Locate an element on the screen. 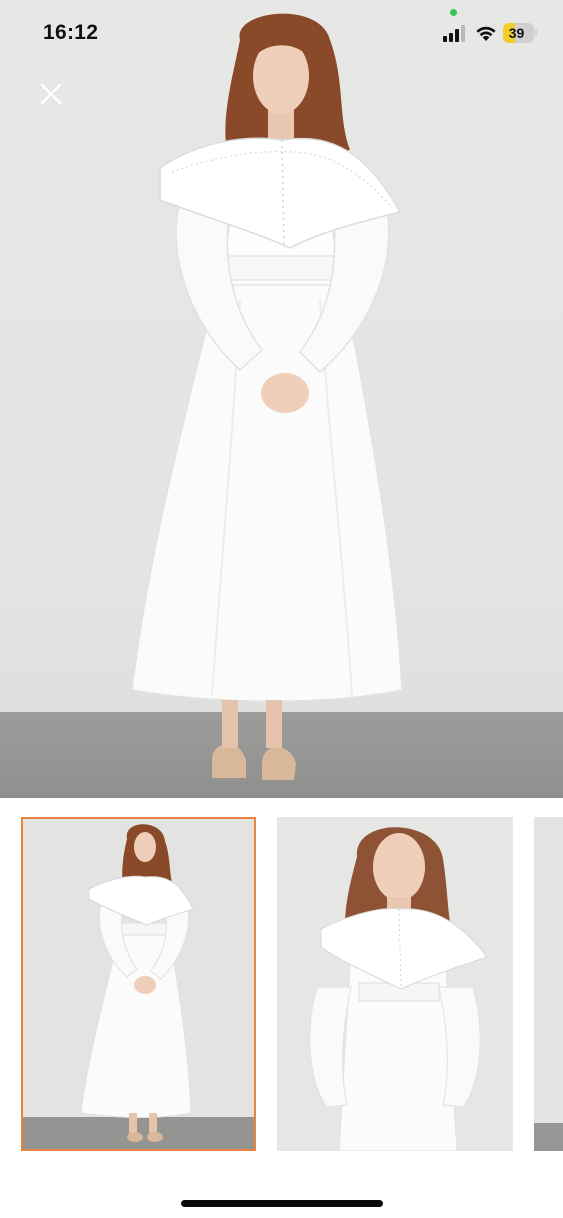 The image size is (563, 1218). close-icon is located at coordinates (51, 95).